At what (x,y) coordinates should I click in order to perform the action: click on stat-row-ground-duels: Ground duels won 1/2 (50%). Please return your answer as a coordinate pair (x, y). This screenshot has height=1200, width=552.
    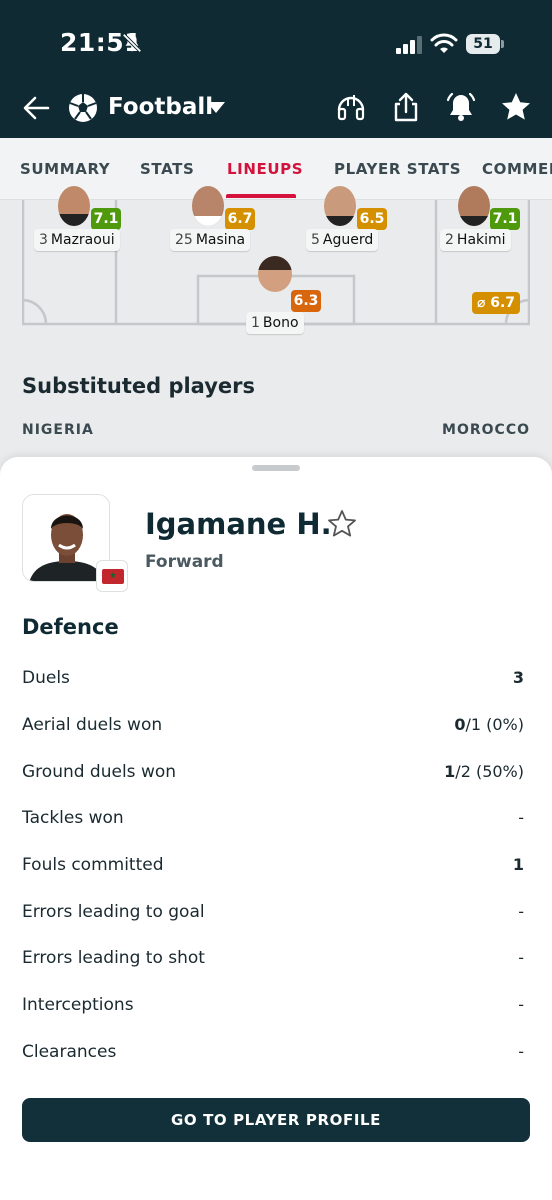
    Looking at the image, I should click on (276, 773).